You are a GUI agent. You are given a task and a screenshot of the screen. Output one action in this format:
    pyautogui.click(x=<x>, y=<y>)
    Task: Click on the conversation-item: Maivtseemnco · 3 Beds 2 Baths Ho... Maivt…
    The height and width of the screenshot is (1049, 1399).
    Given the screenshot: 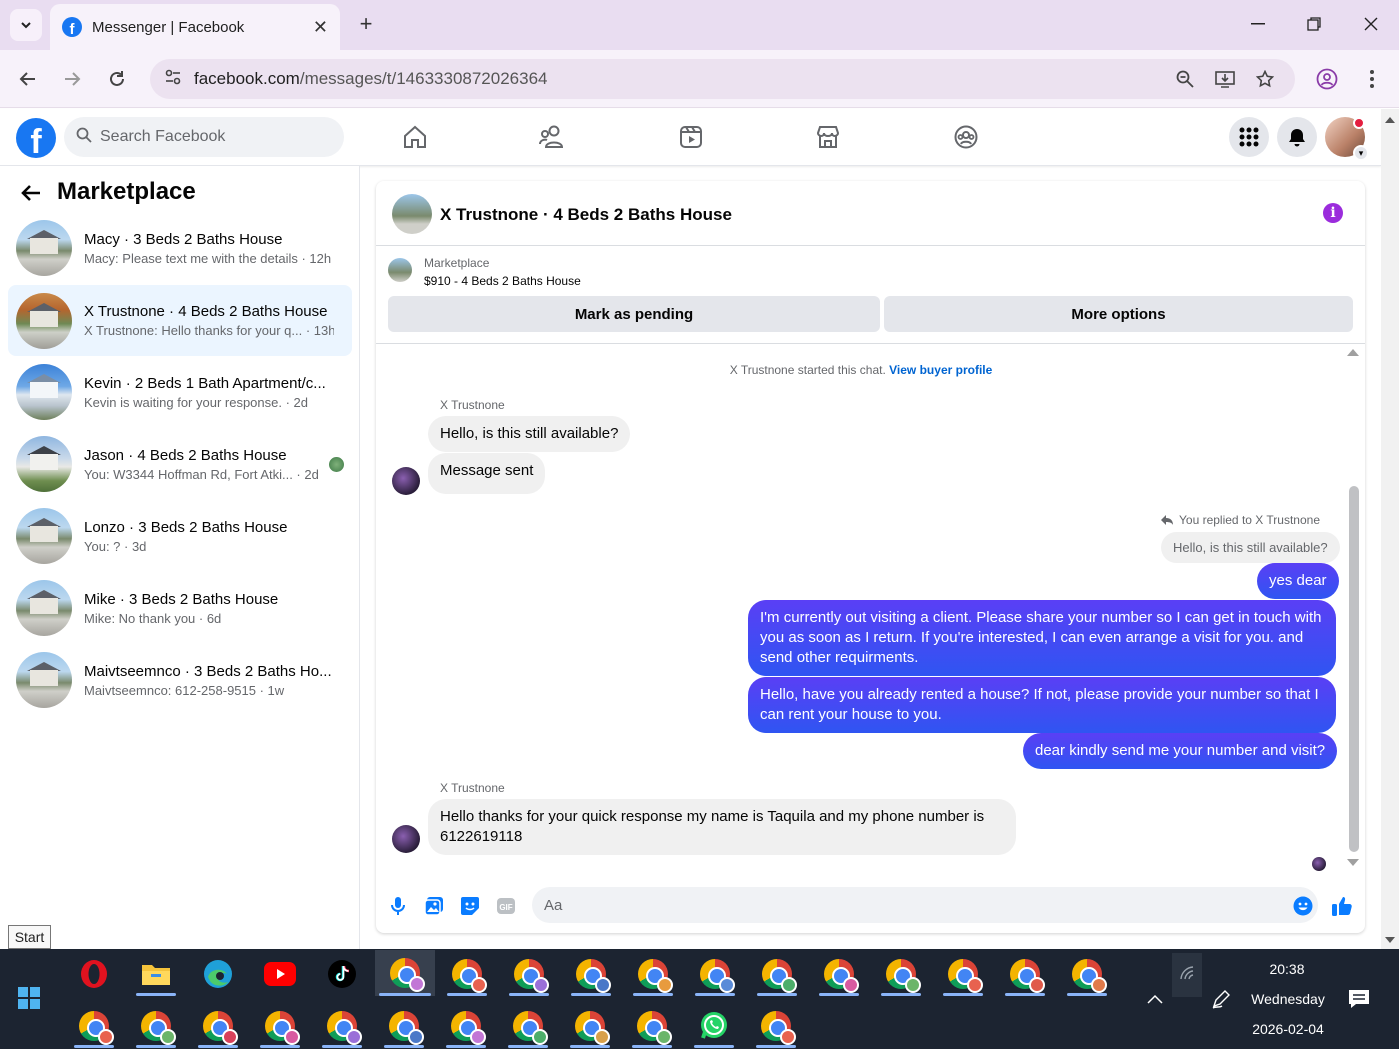 What is the action you would take?
    pyautogui.click(x=180, y=680)
    